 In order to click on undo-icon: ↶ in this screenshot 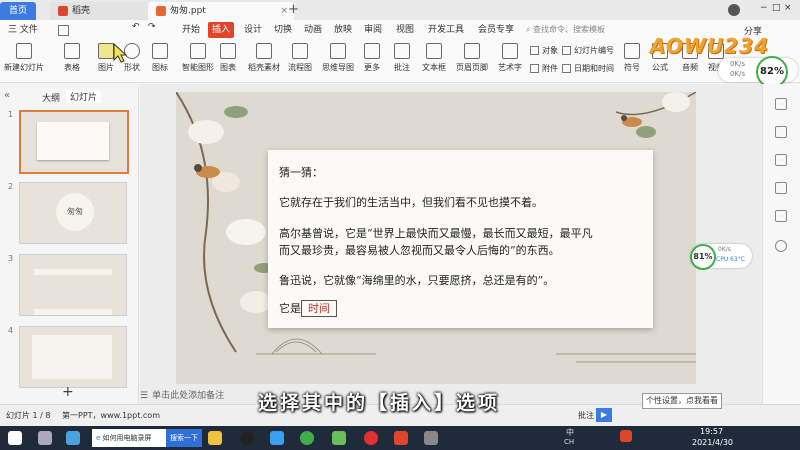, I will do `click(136, 27)`.